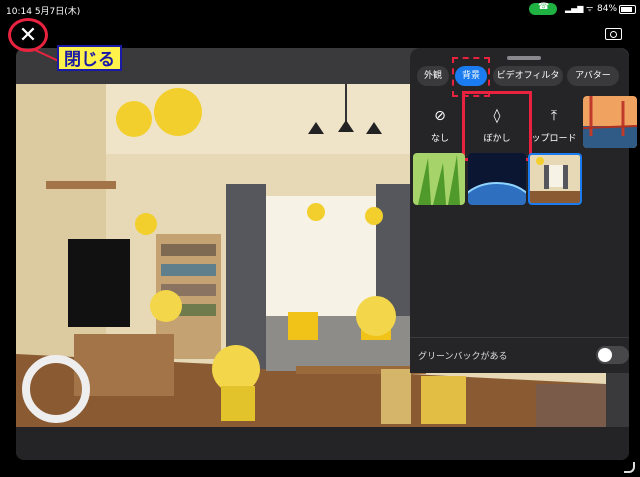 This screenshot has width=640, height=477. What do you see at coordinates (524, 58) in the screenshot?
I see `panel-grabber` at bounding box center [524, 58].